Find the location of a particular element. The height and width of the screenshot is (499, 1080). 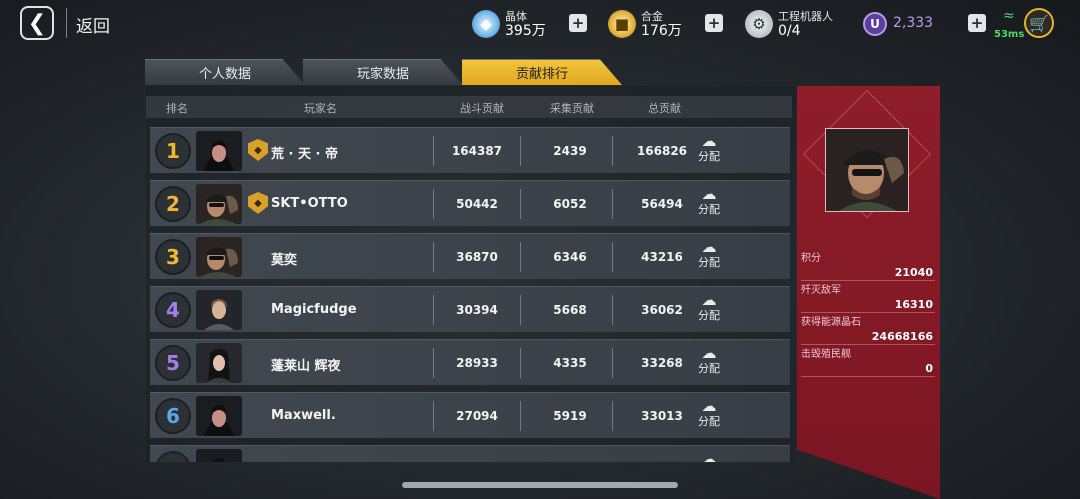

ping-value: 53ms is located at coordinates (1009, 34).